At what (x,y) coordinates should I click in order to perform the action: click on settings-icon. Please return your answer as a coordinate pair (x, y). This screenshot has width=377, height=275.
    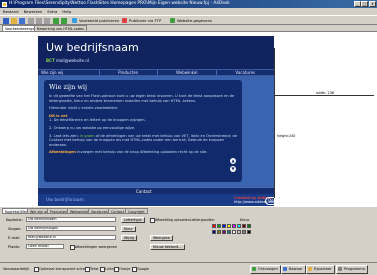
    Looking at the image, I should click on (172, 20).